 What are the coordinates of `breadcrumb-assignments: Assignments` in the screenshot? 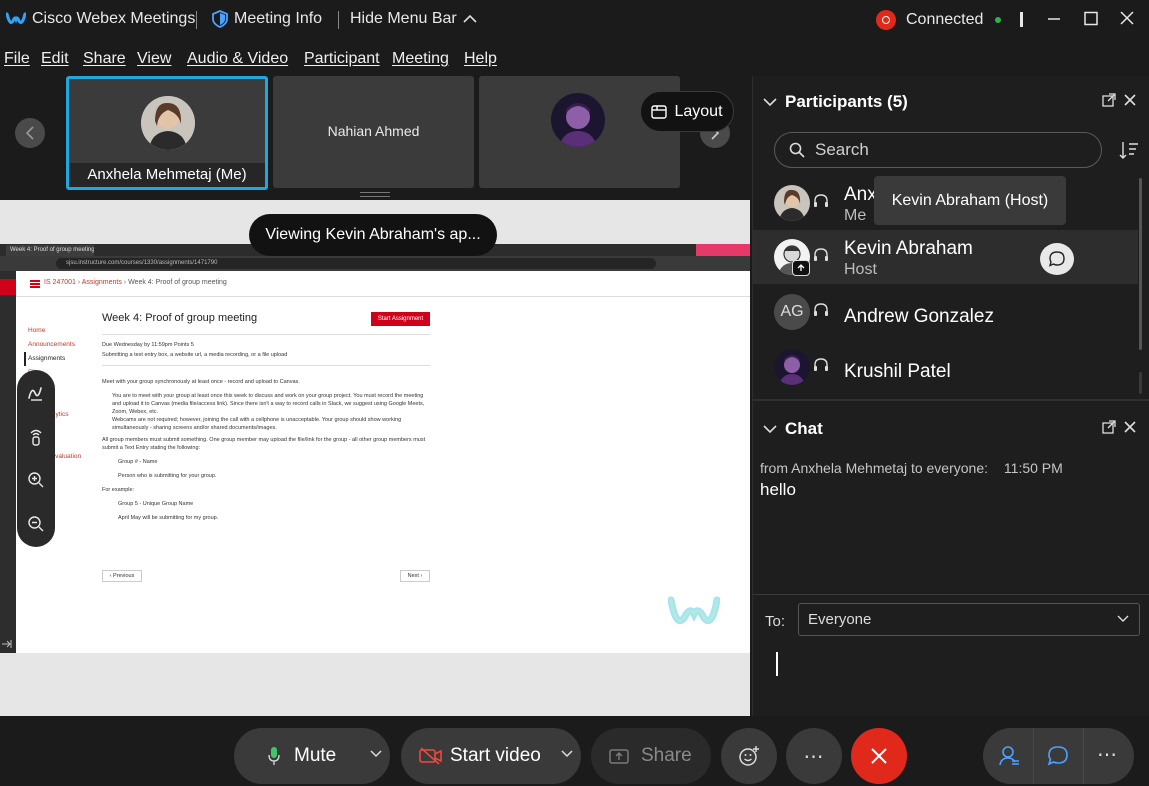 It's located at (101, 282).